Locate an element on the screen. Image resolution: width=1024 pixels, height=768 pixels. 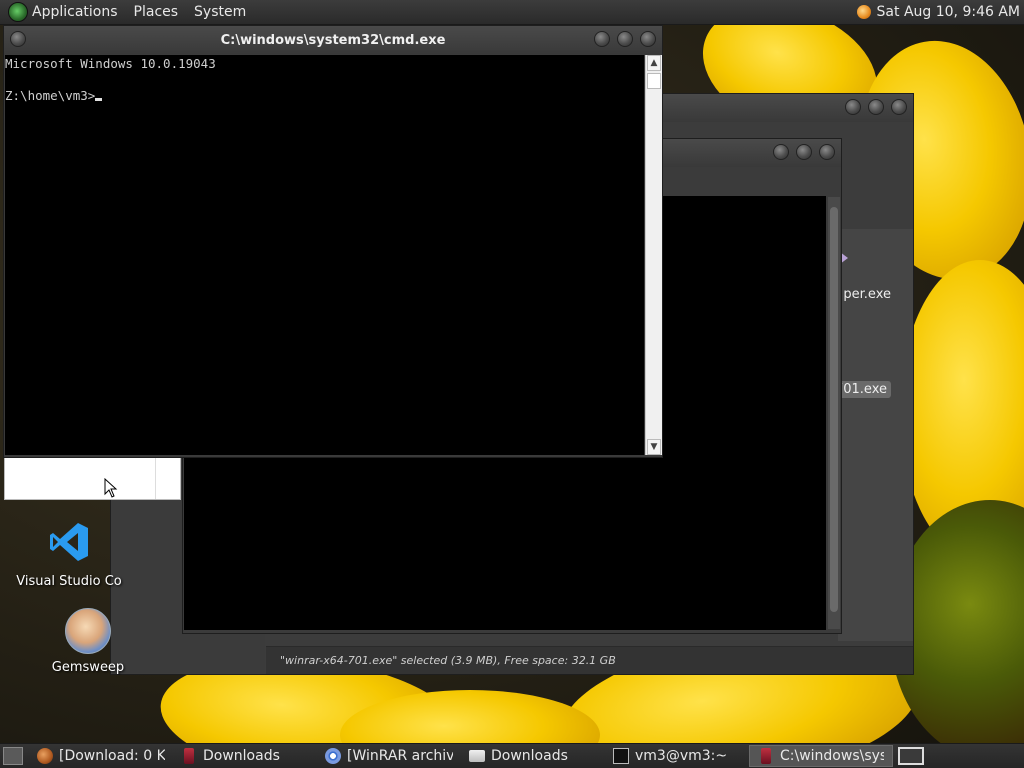
mouse-pointer-icon is located at coordinates (111, 488).